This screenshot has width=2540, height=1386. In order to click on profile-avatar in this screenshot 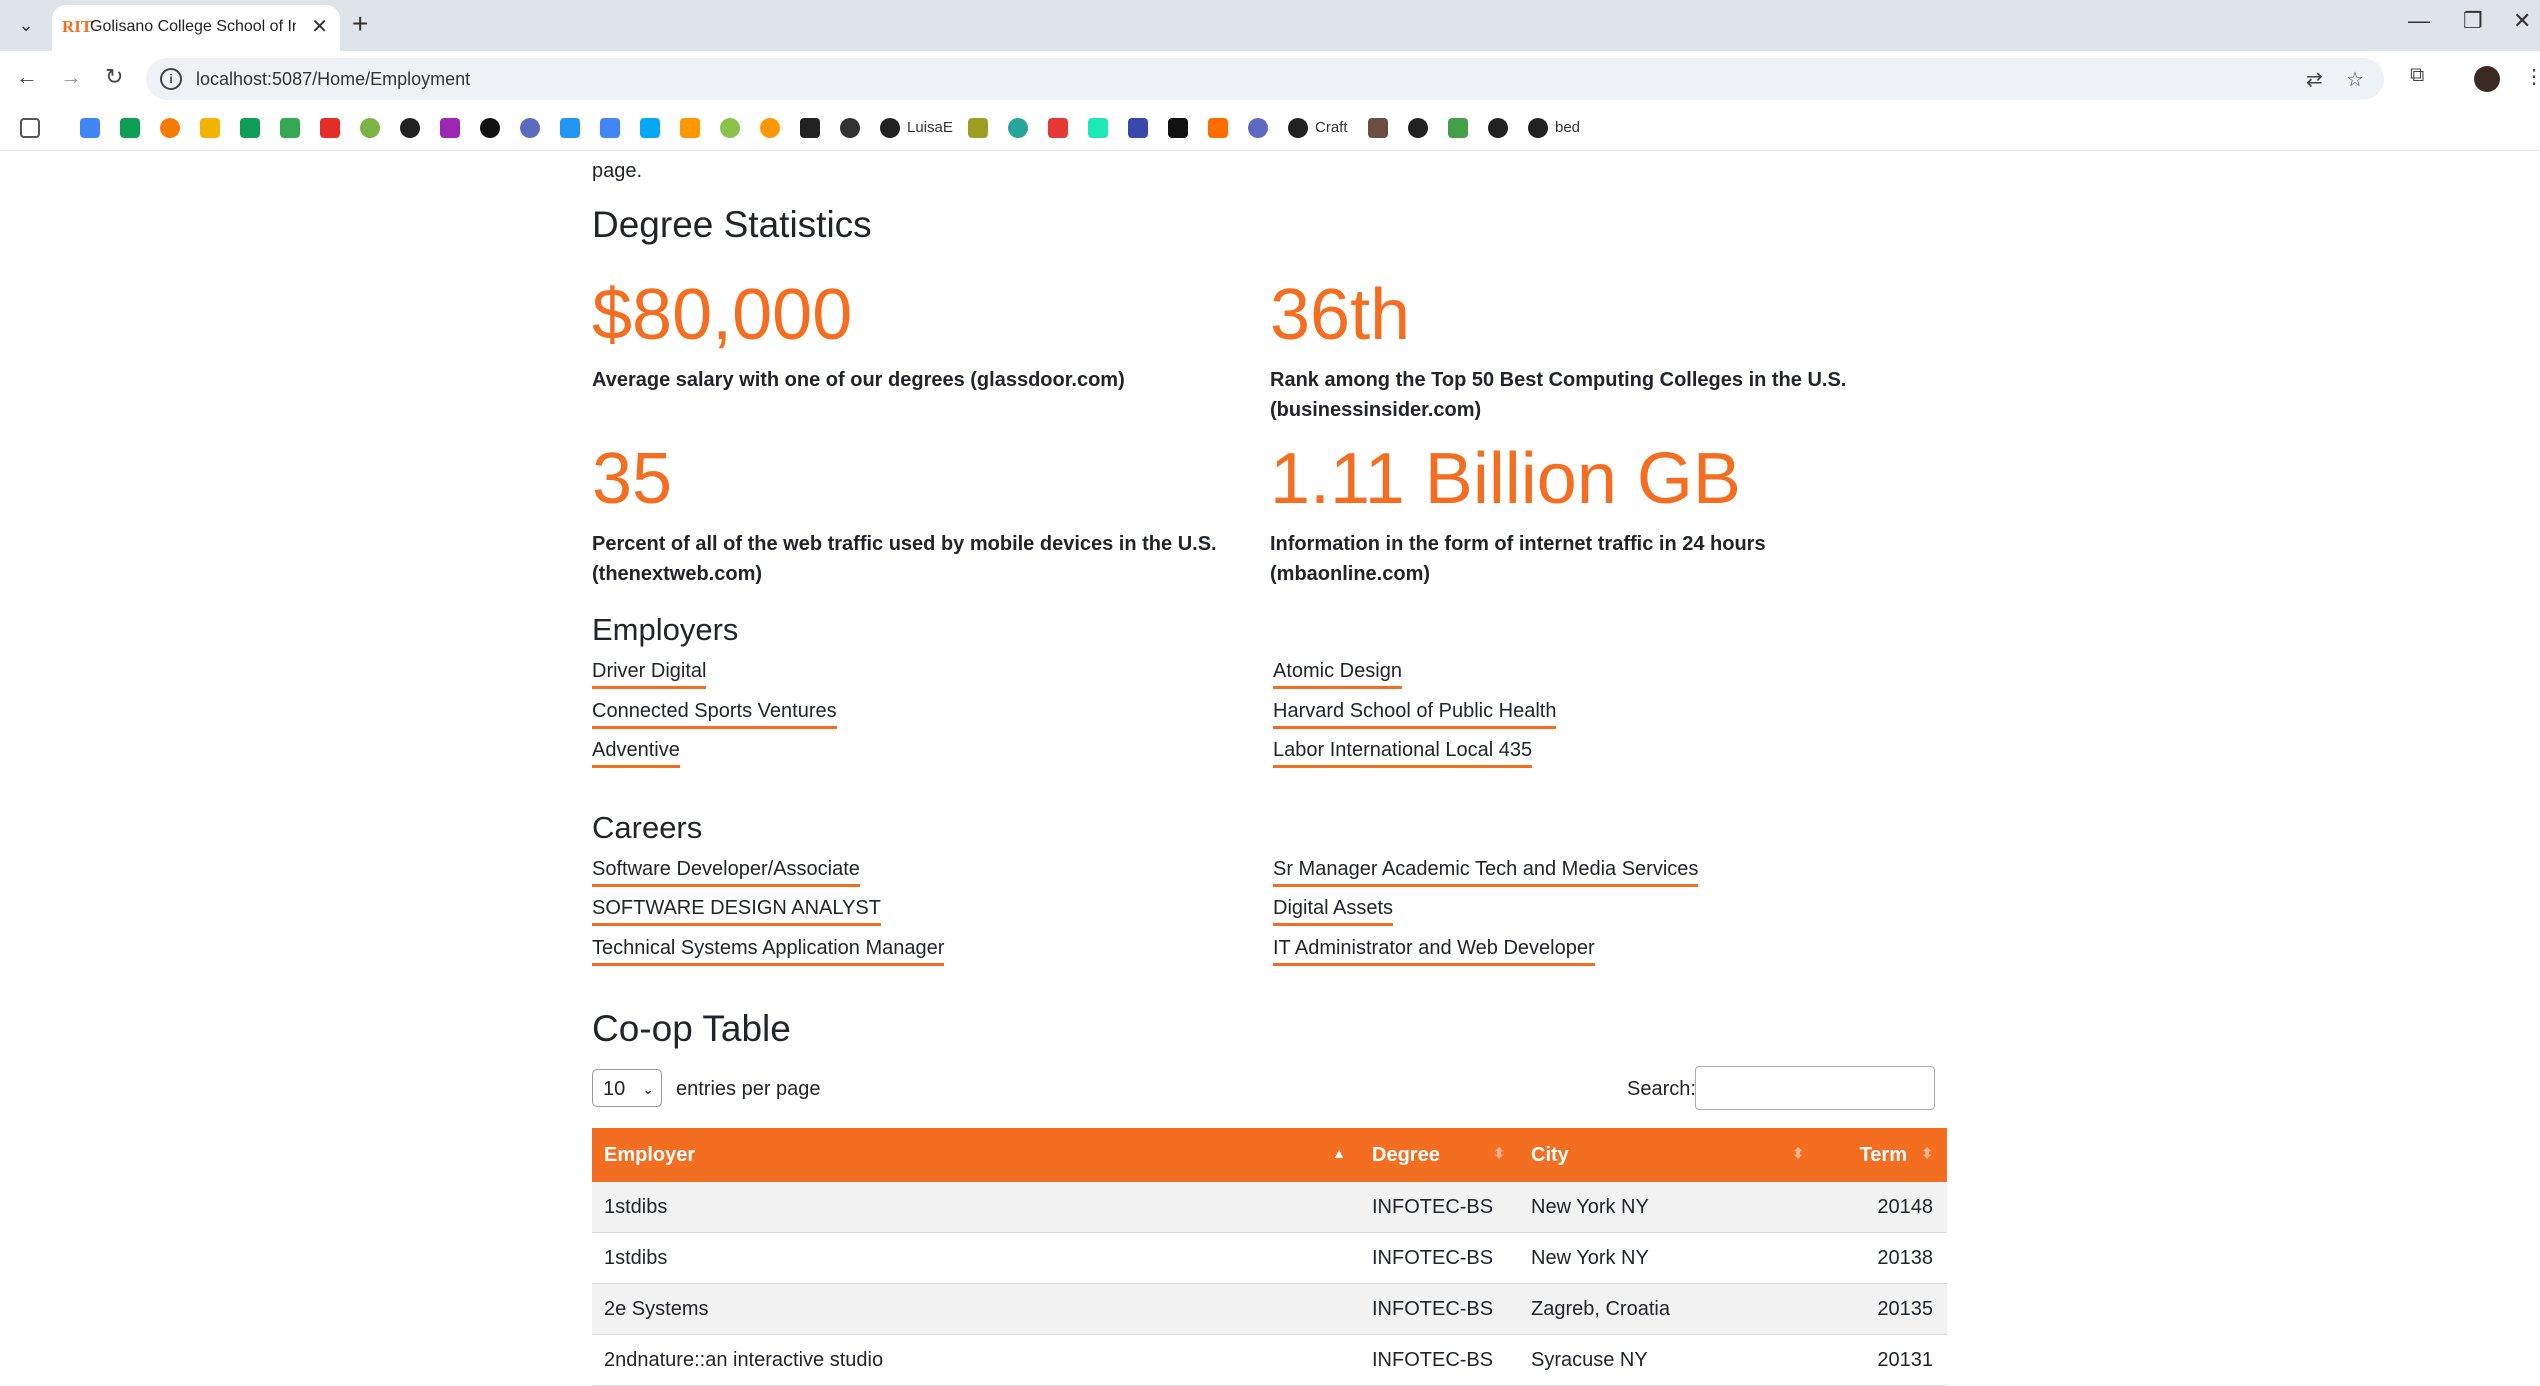, I will do `click(2487, 79)`.